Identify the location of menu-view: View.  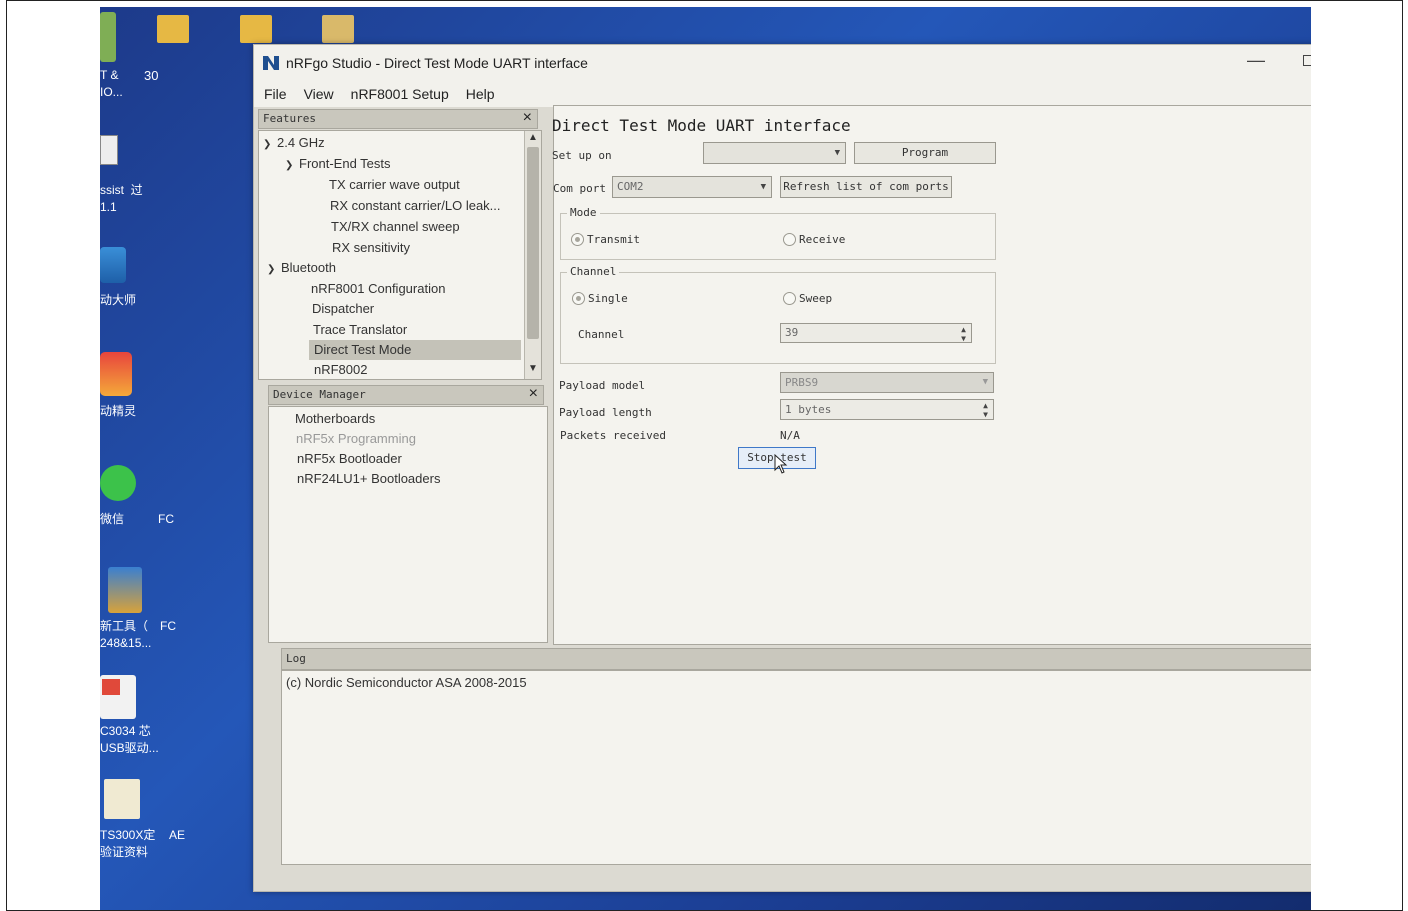
(319, 94).